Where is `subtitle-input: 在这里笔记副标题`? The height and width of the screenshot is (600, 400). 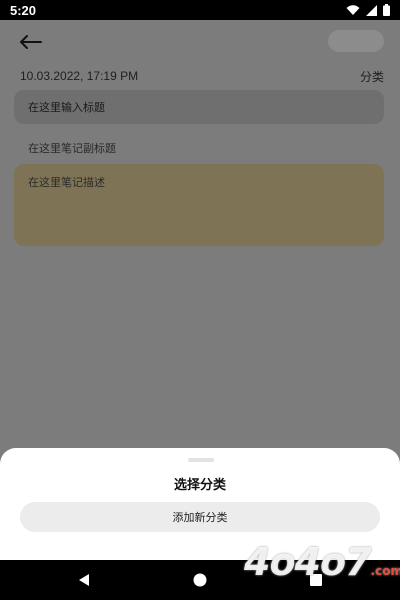
subtitle-input: 在这里笔记副标题 is located at coordinates (199, 148).